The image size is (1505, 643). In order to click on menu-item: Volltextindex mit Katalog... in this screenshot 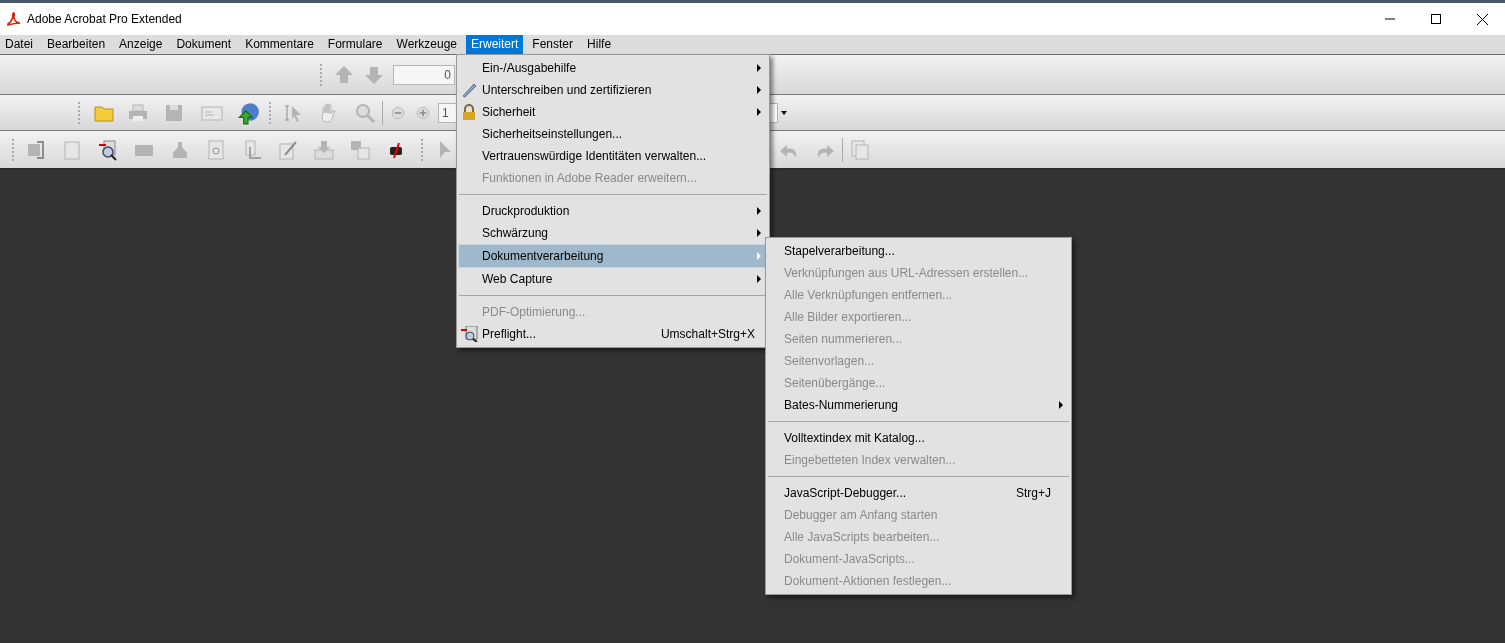, I will do `click(918, 438)`.